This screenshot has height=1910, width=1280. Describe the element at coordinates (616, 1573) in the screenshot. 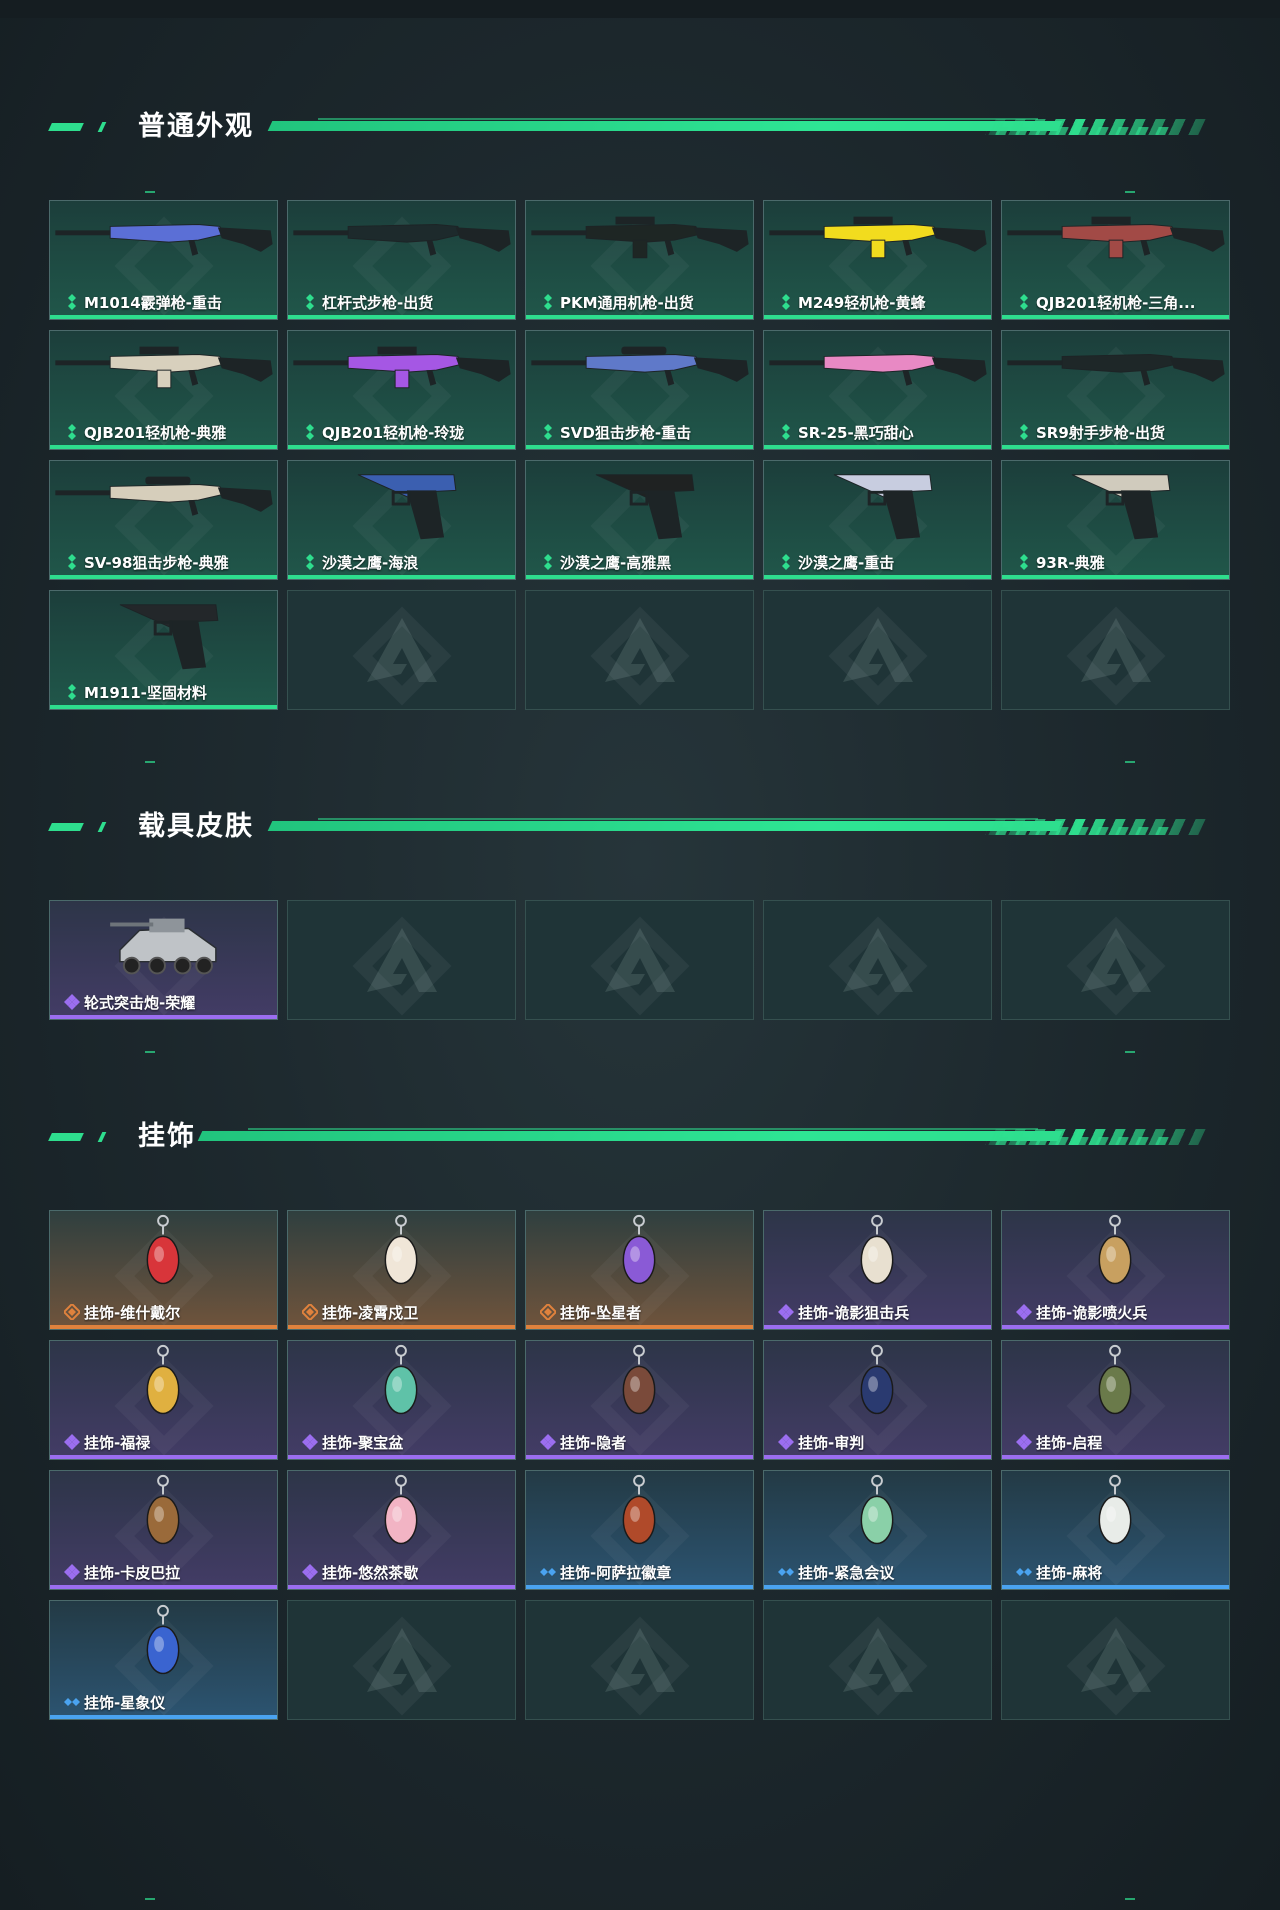

I see `item-label: 挂饰-阿萨拉徽章` at that location.